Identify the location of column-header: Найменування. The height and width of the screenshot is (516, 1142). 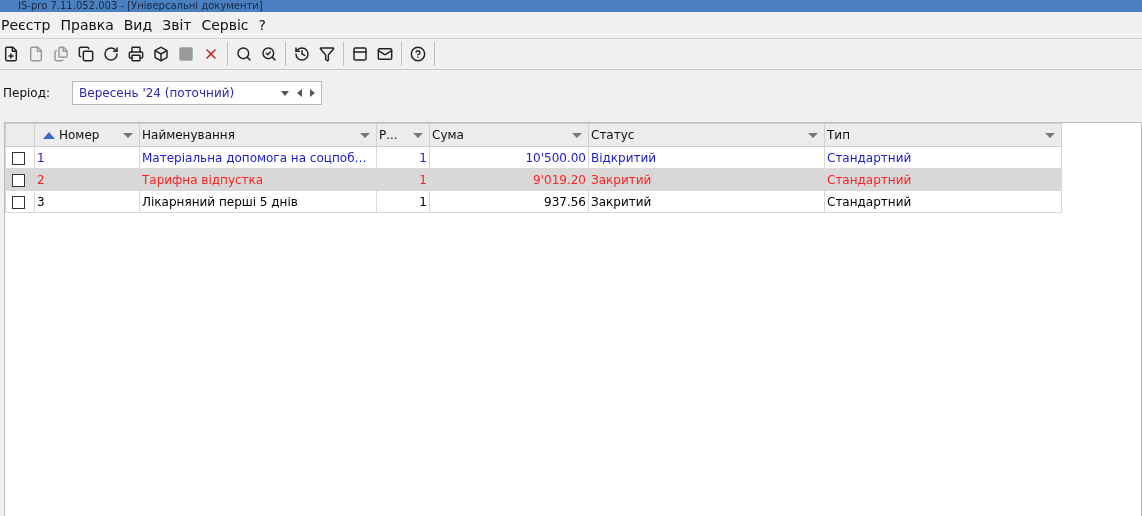
(258, 135).